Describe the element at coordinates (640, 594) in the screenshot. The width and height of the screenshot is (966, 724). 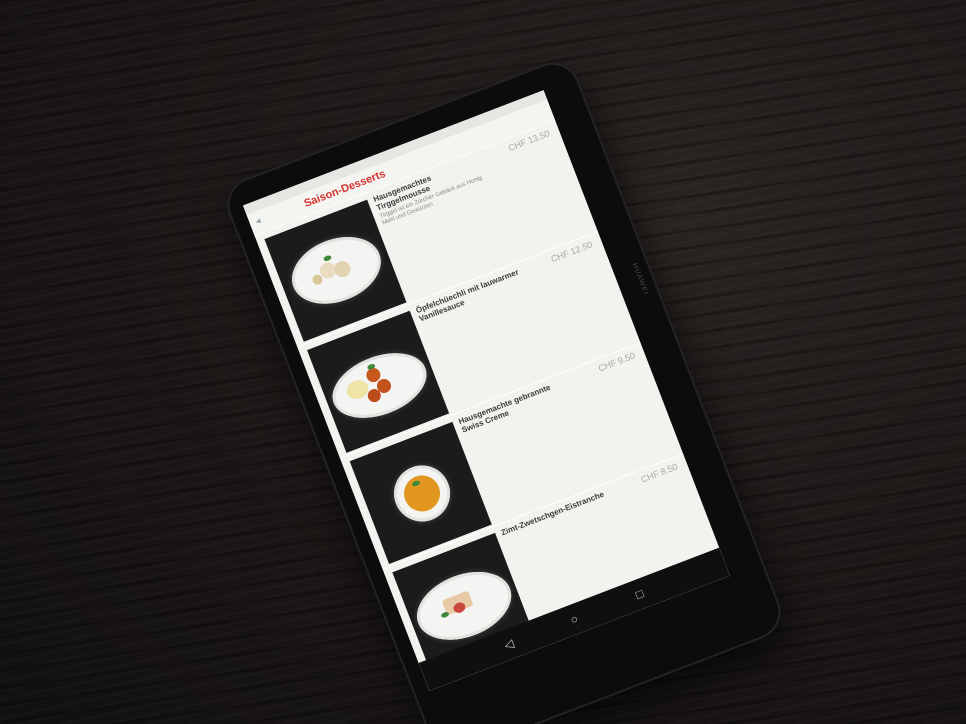
I see `nav-recent-icon: □` at that location.